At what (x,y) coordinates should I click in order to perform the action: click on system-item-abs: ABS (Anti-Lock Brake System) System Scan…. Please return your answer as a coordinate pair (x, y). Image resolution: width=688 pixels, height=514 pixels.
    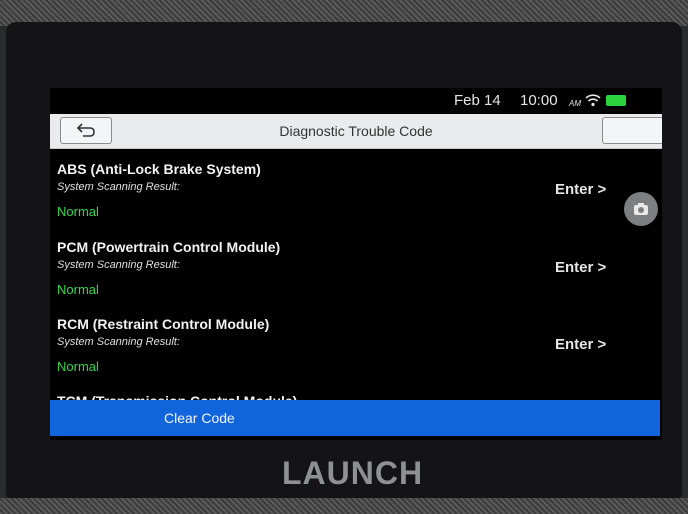
    Looking at the image, I should click on (356, 199).